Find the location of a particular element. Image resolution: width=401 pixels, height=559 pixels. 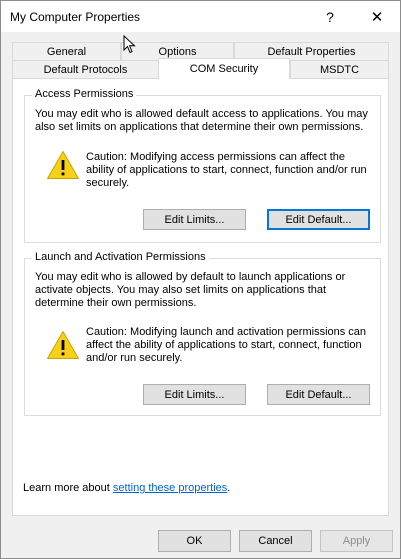

apply-button: Apply is located at coordinates (356, 541).